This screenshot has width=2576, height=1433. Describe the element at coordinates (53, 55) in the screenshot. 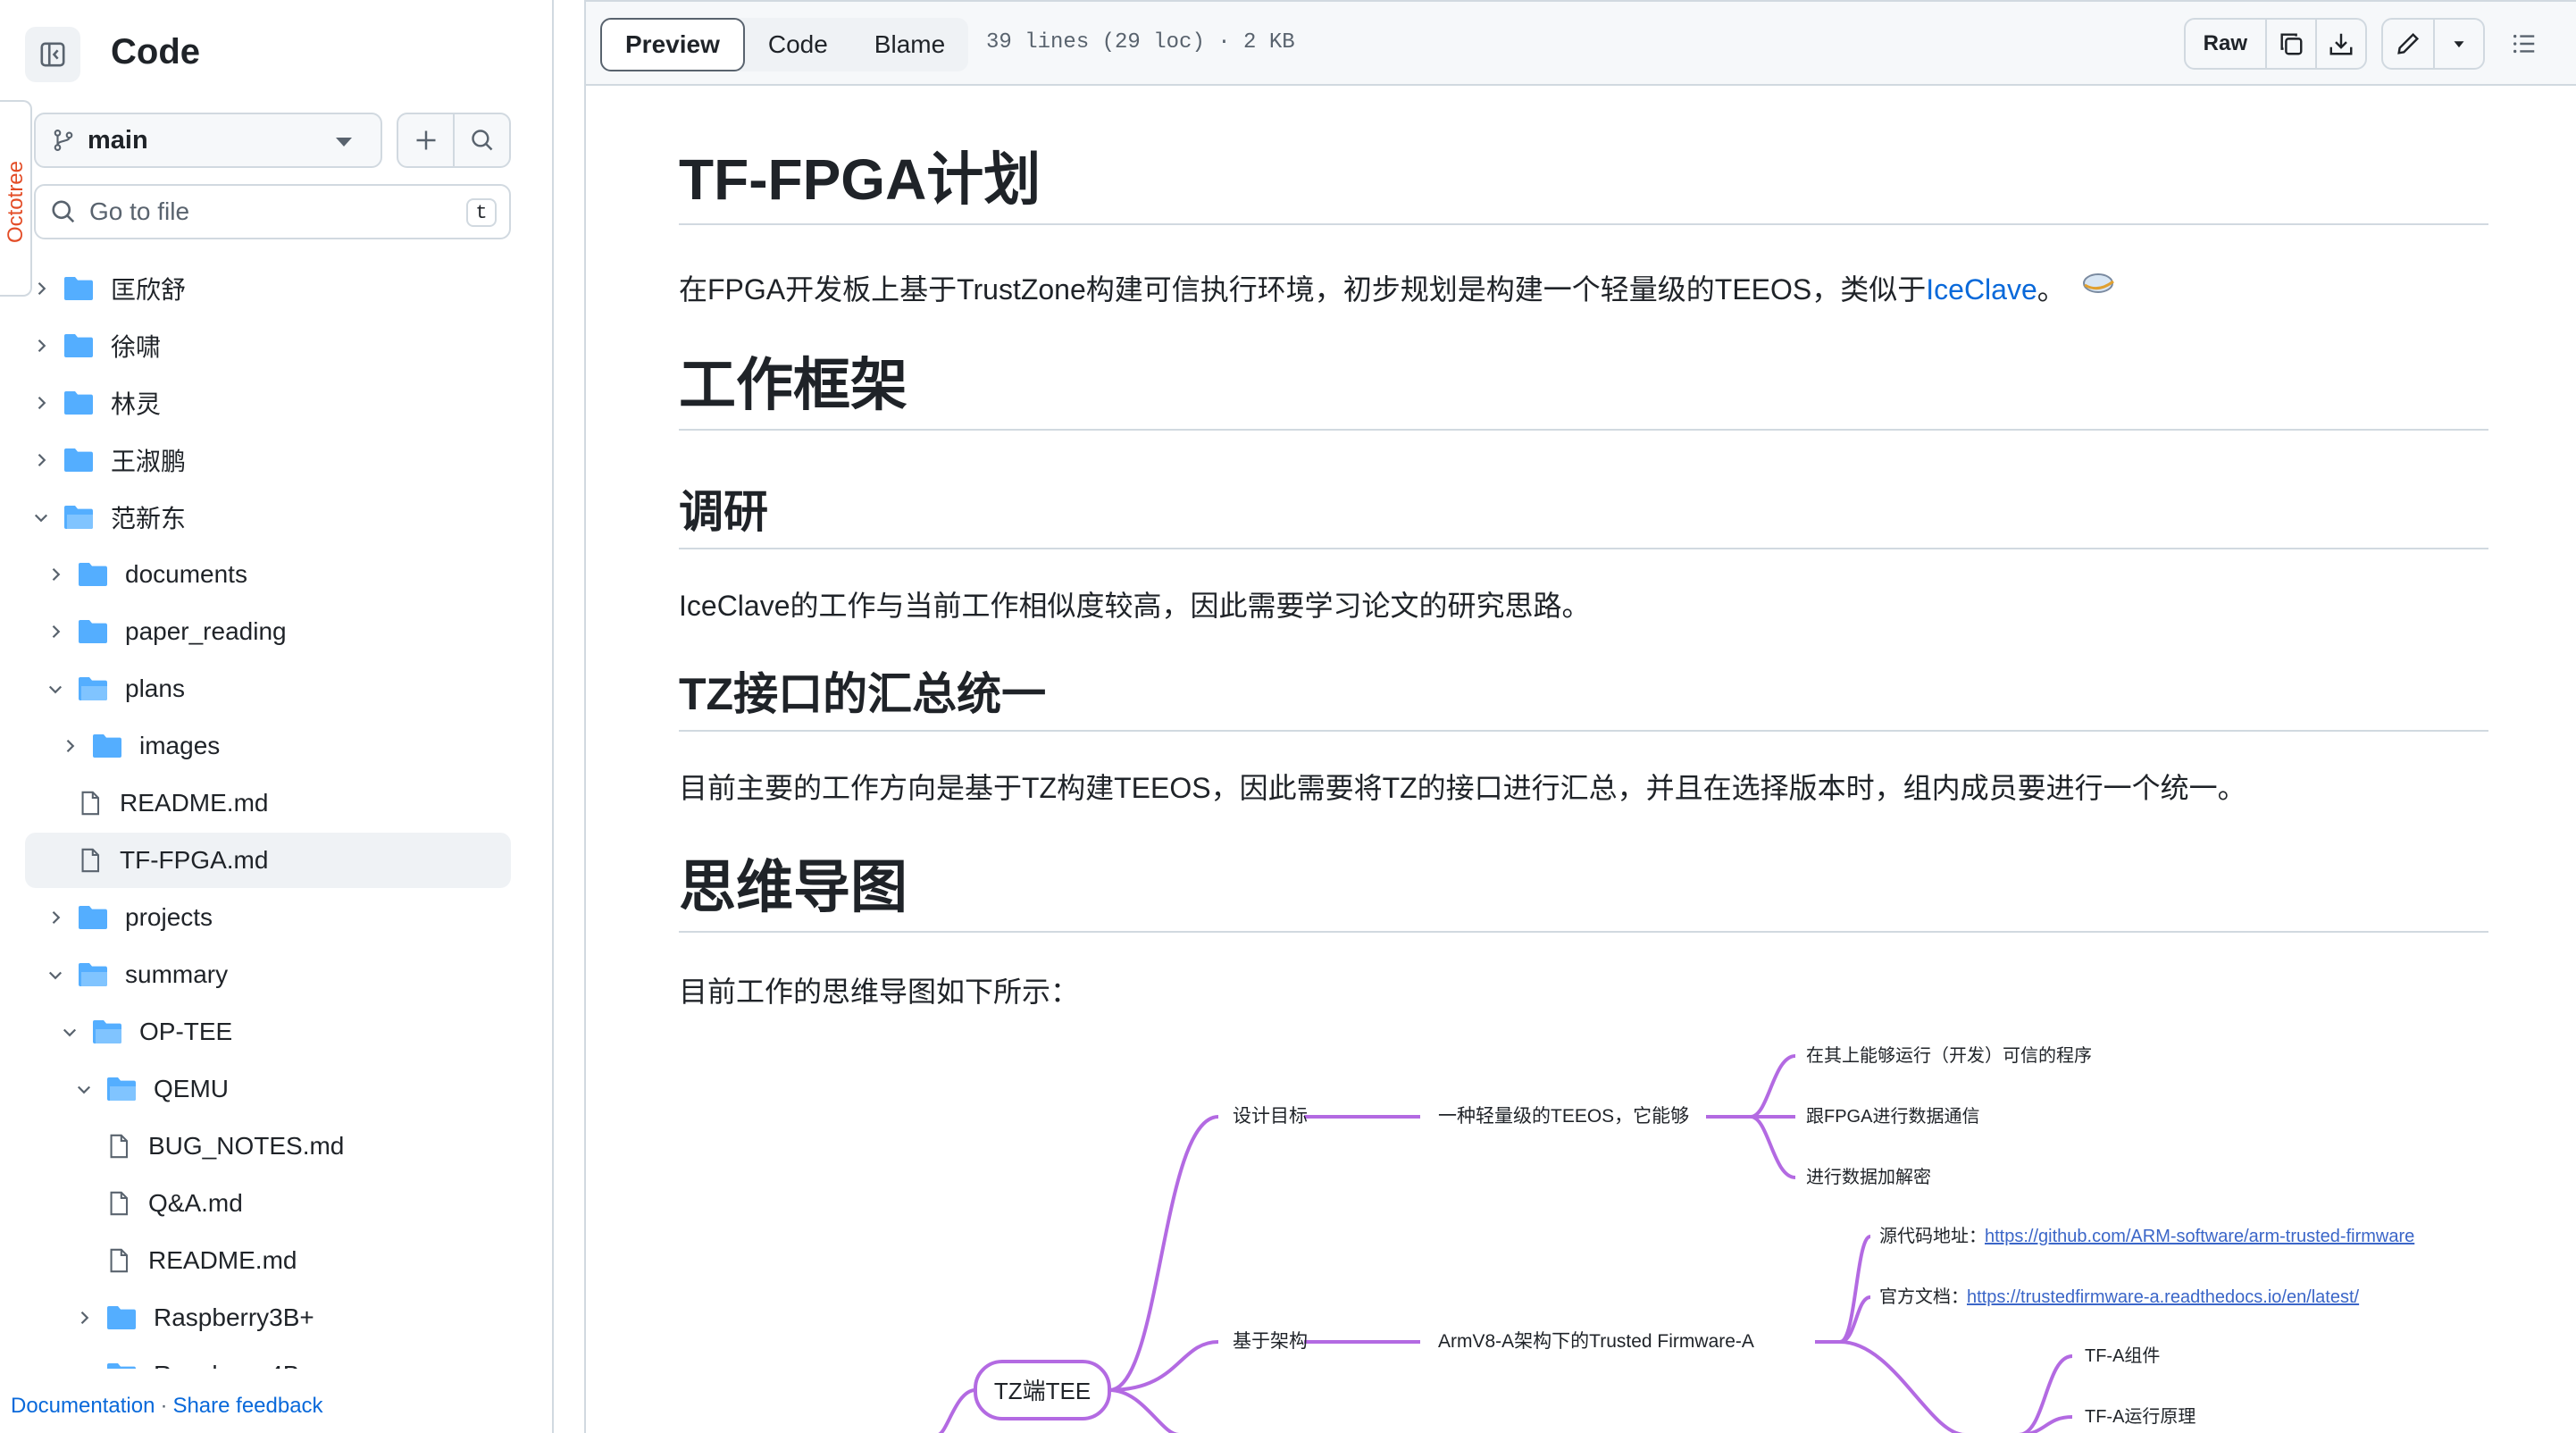

I see `collapse-sidebar-button` at that location.